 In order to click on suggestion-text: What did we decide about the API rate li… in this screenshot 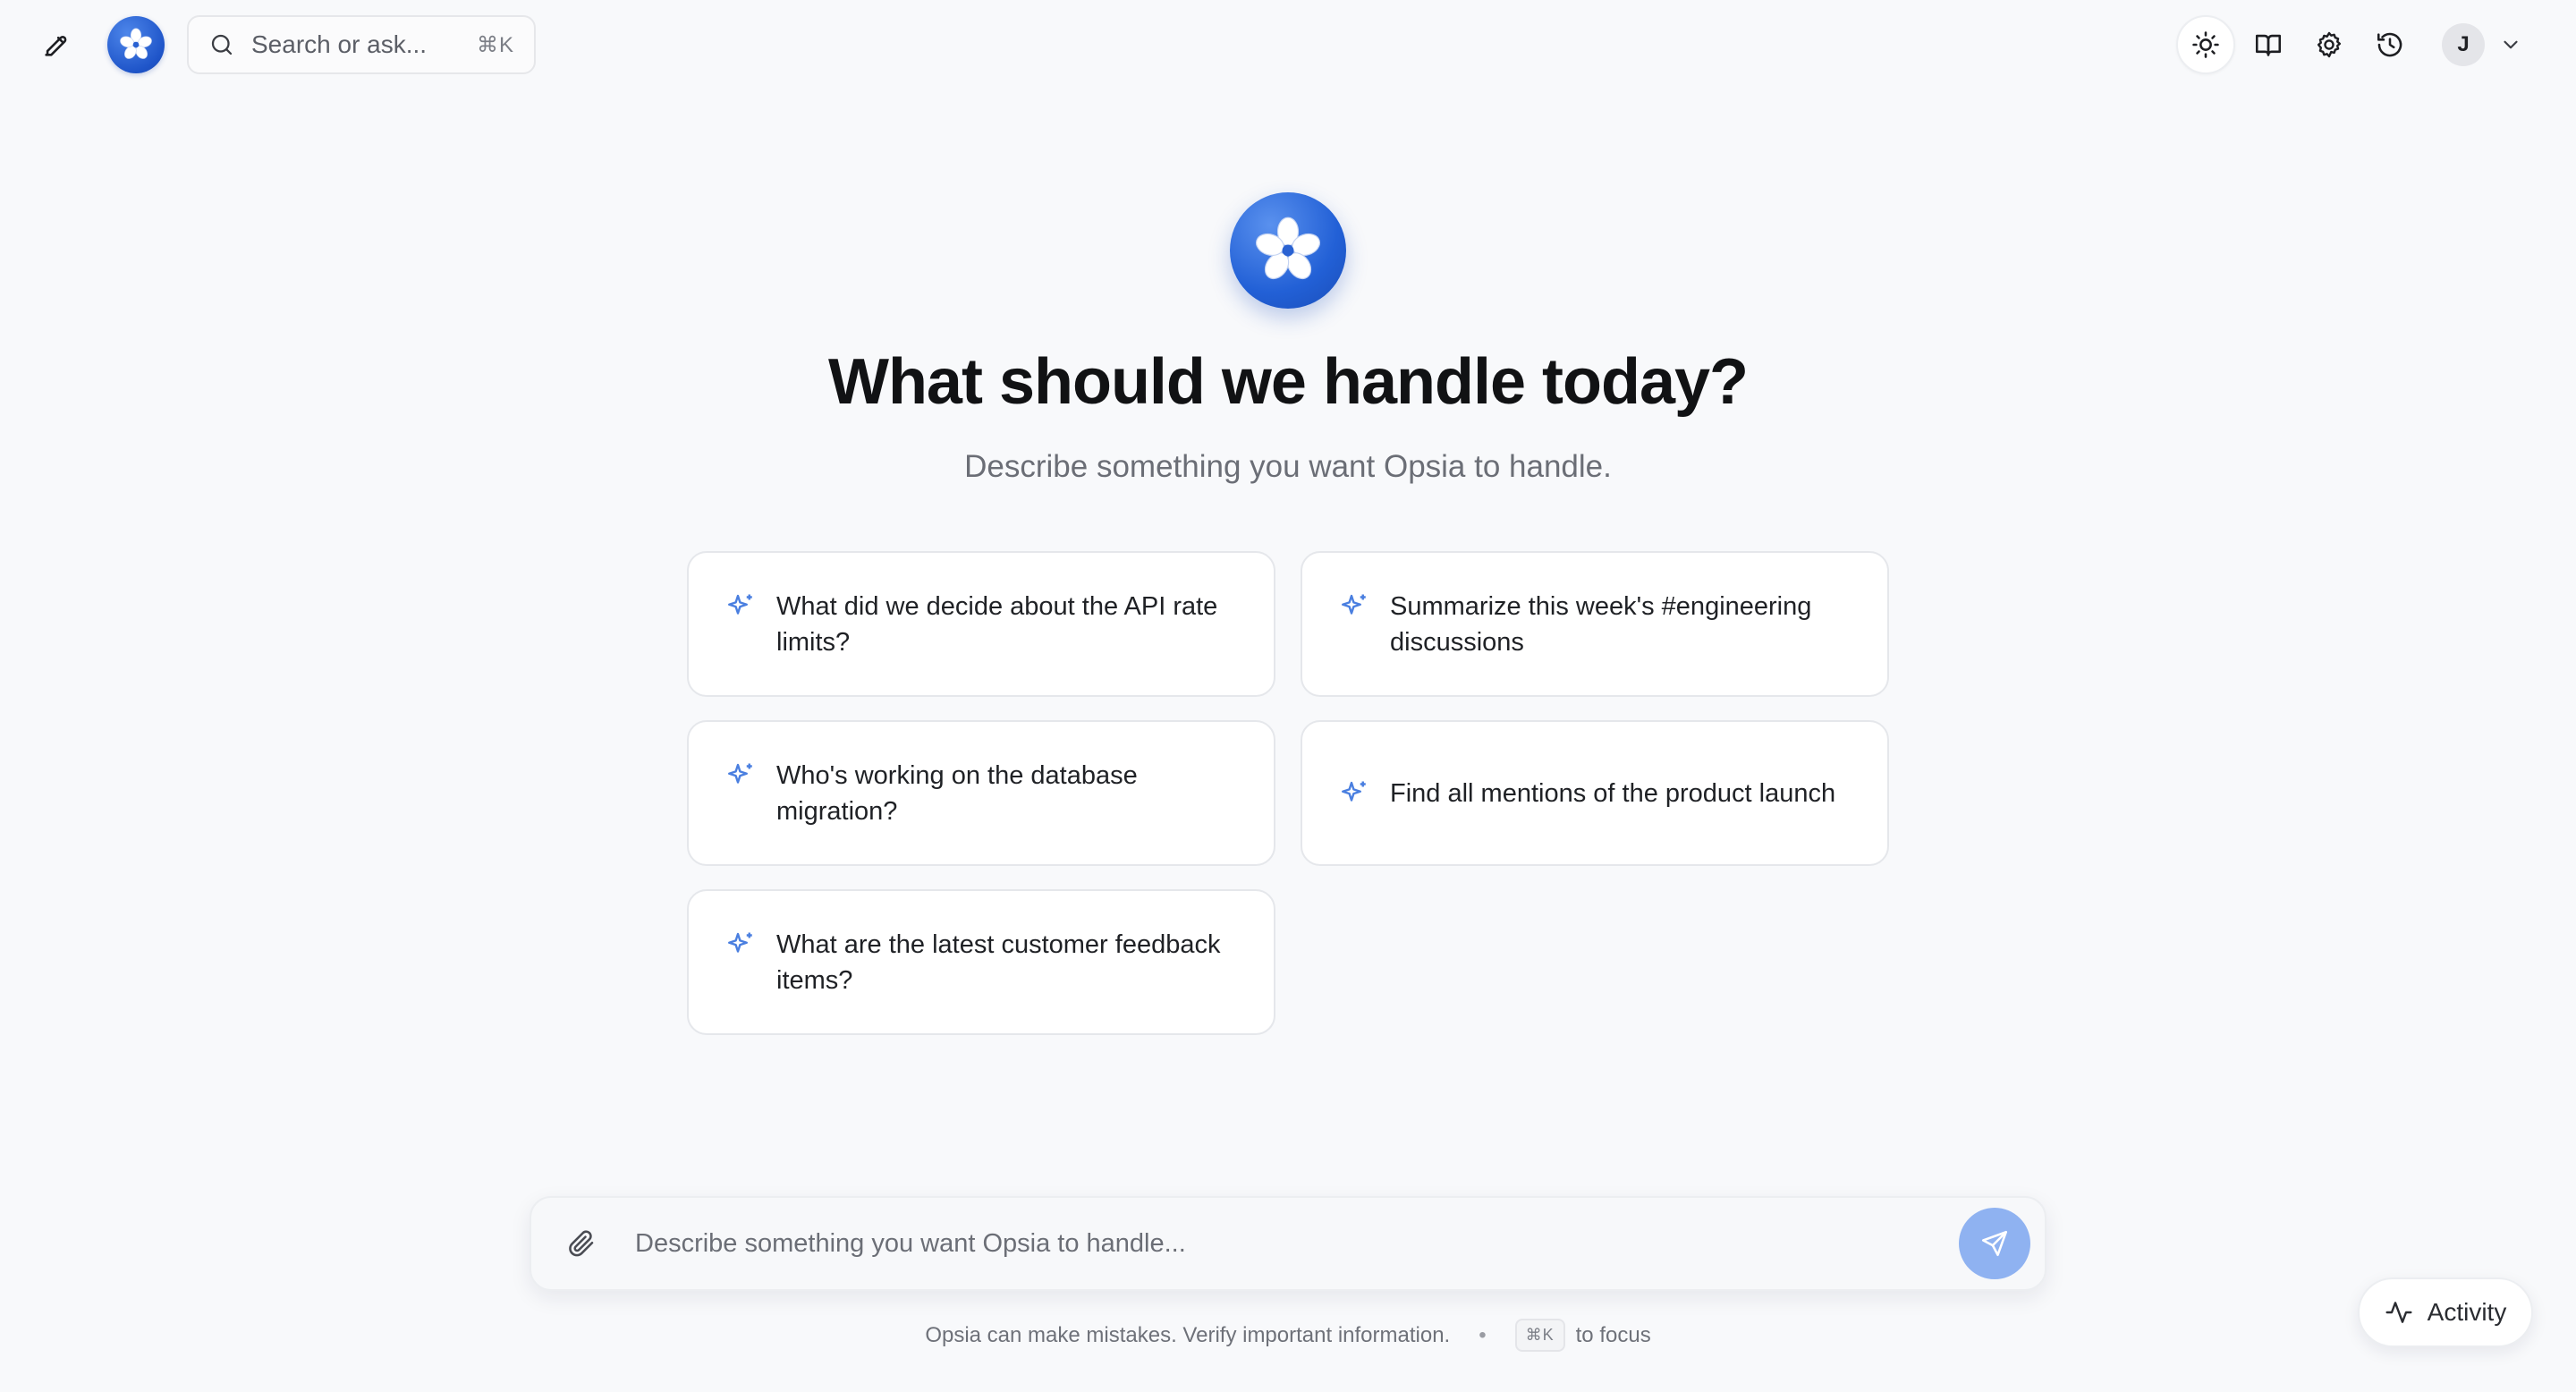, I will do `click(997, 624)`.